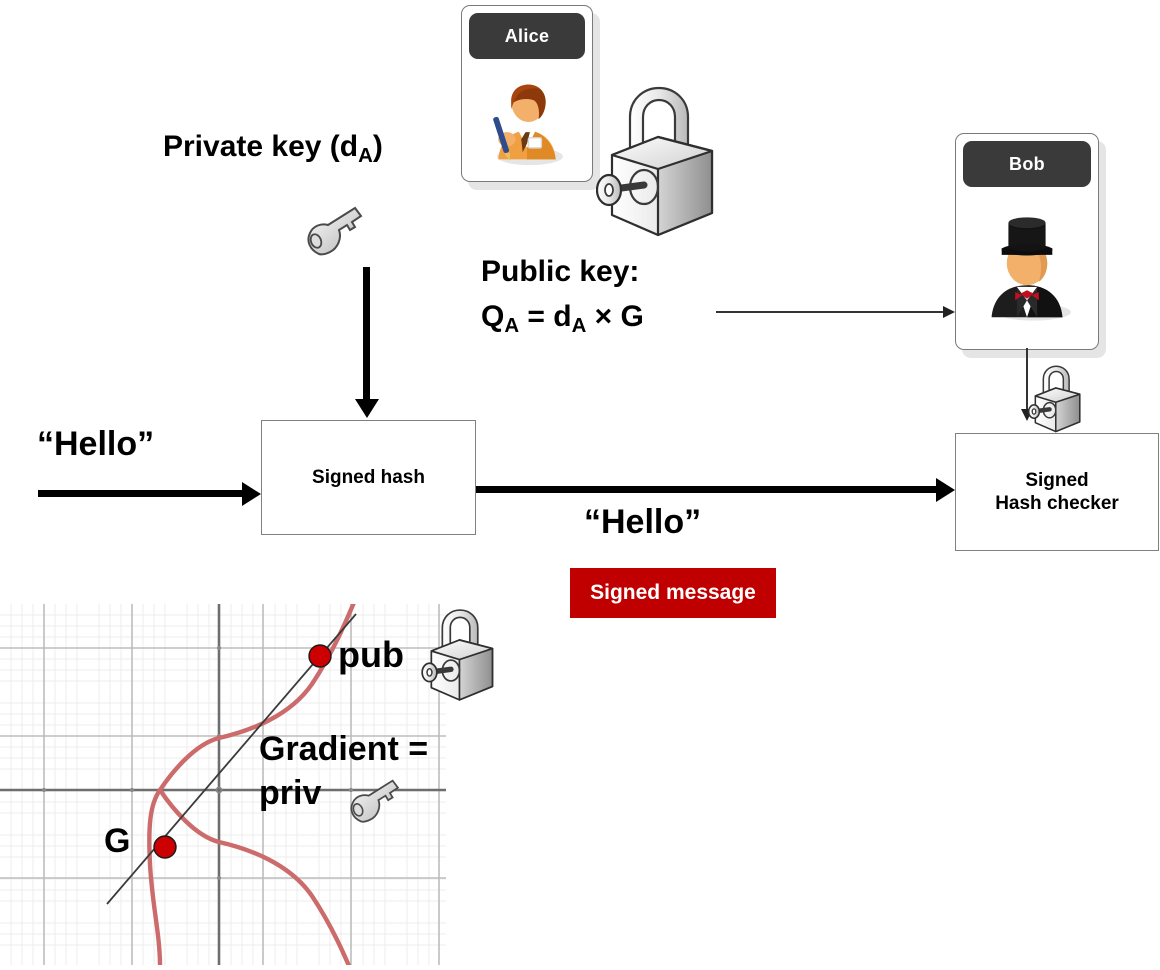 The height and width of the screenshot is (970, 1160). What do you see at coordinates (1031, 268) in the screenshot?
I see `man-top-hat-avatar-icon` at bounding box center [1031, 268].